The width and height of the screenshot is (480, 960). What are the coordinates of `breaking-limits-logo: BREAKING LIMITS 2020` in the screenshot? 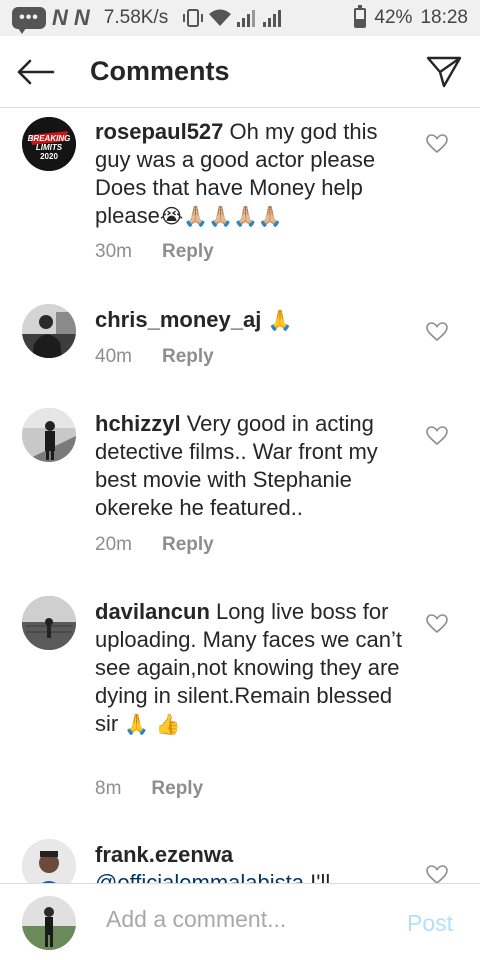 It's located at (49, 144).